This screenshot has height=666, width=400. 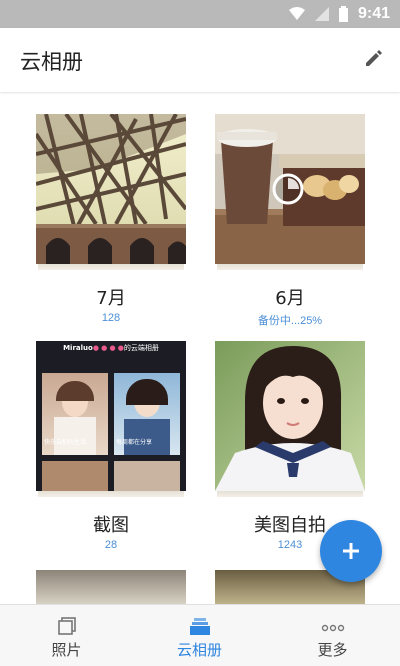 I want to click on wifi-icon, so click(x=296, y=13).